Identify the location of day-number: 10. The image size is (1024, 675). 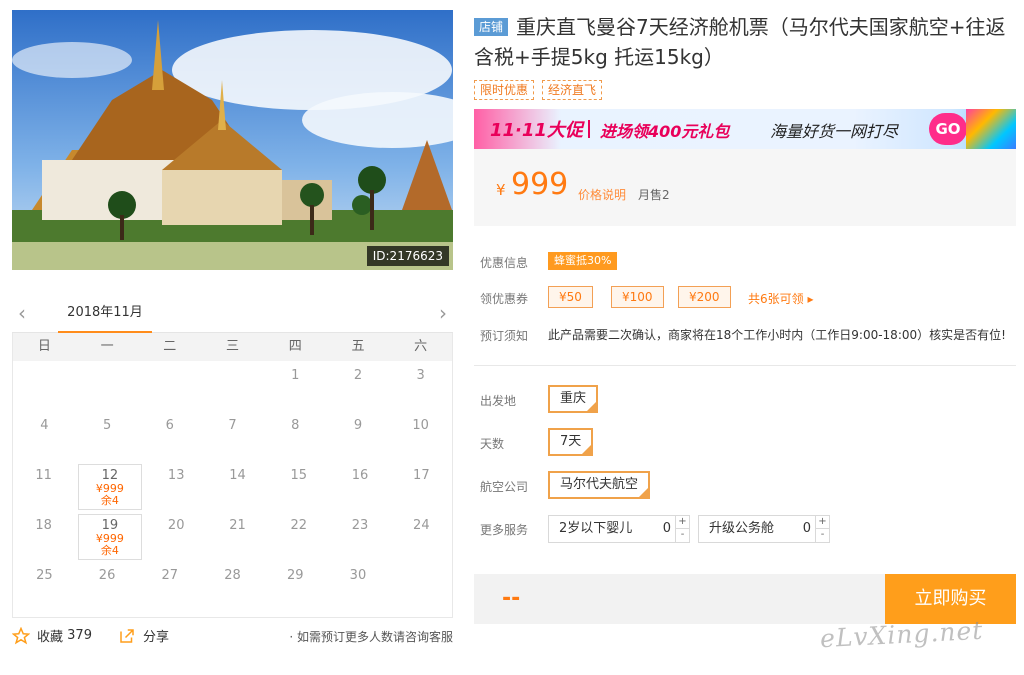
(420, 425).